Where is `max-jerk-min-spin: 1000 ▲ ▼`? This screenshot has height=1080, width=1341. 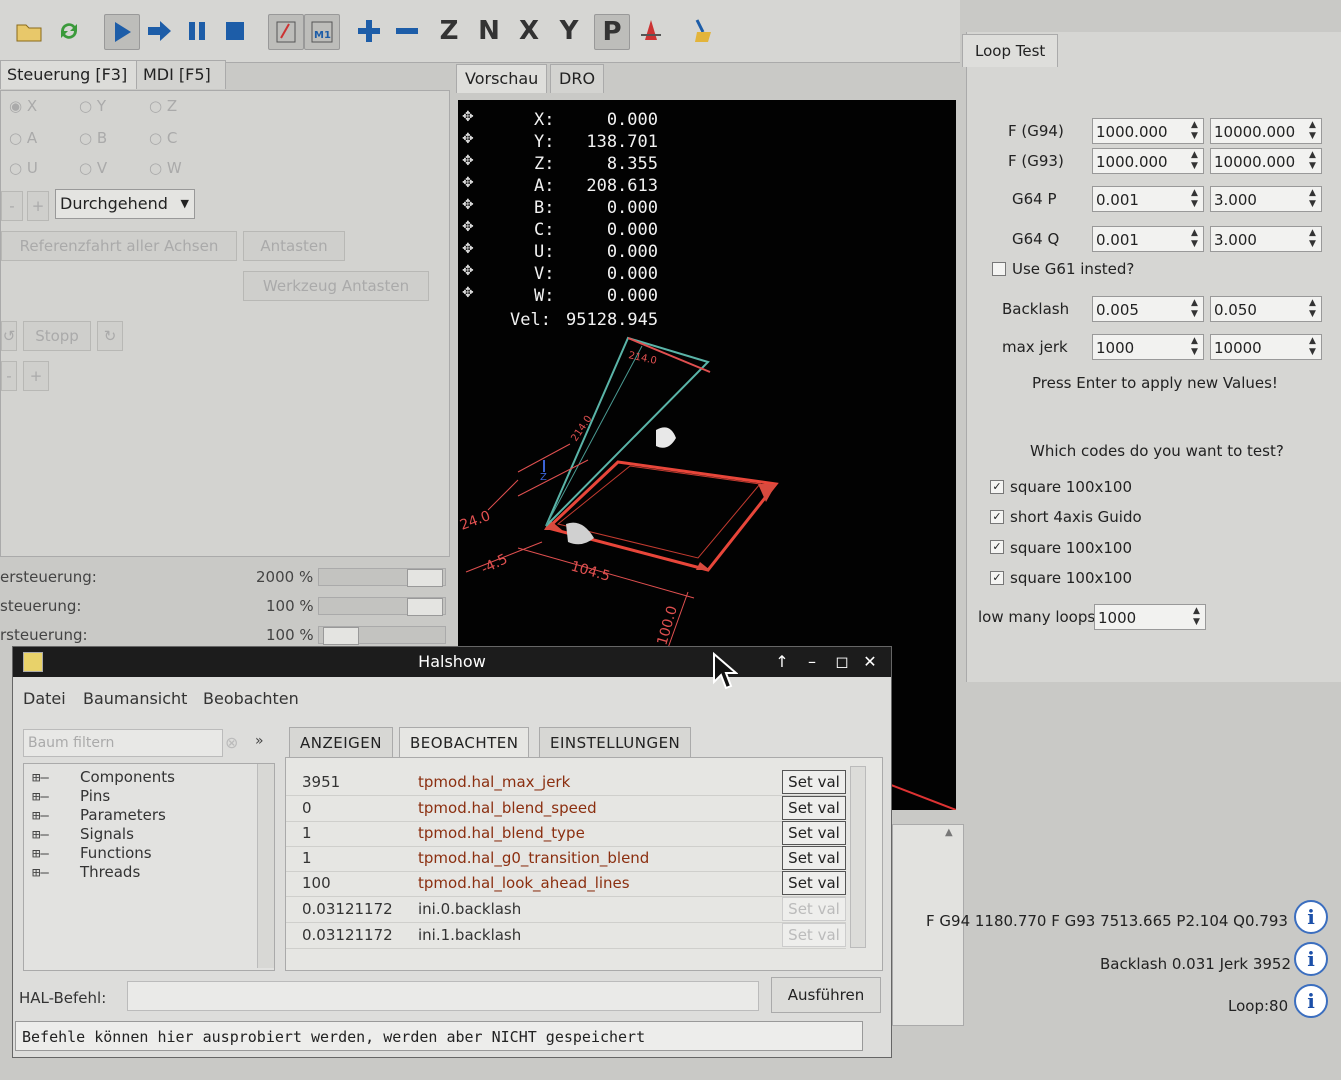
max-jerk-min-spin: 1000 ▲ ▼ is located at coordinates (1148, 347).